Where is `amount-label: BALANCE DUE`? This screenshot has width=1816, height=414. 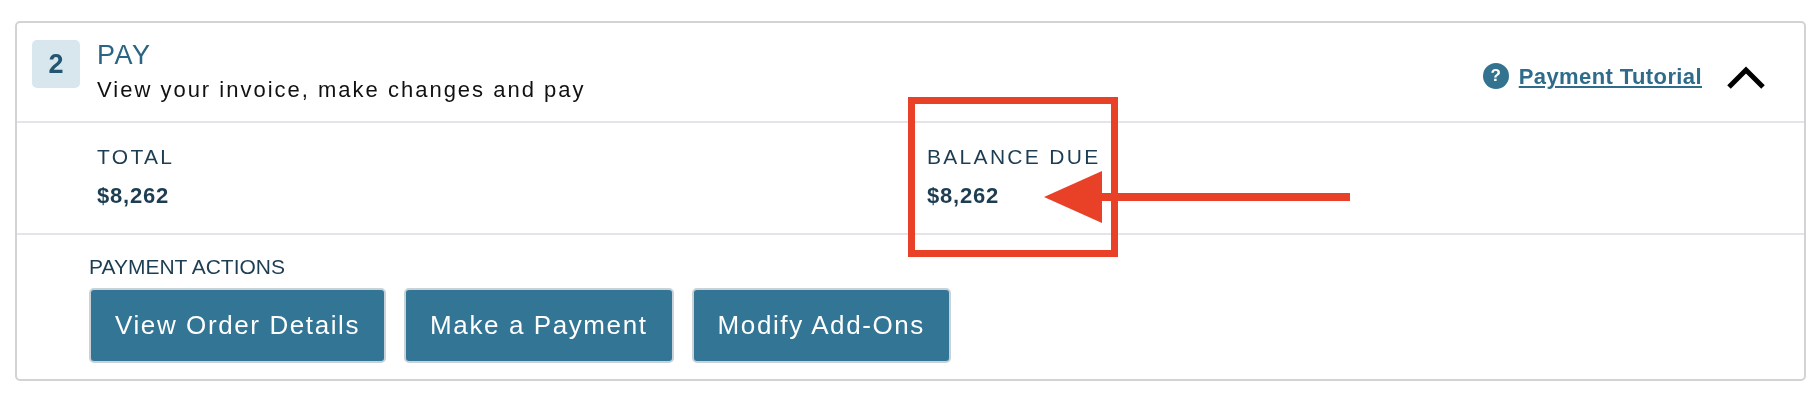
amount-label: BALANCE DUE is located at coordinates (1014, 157).